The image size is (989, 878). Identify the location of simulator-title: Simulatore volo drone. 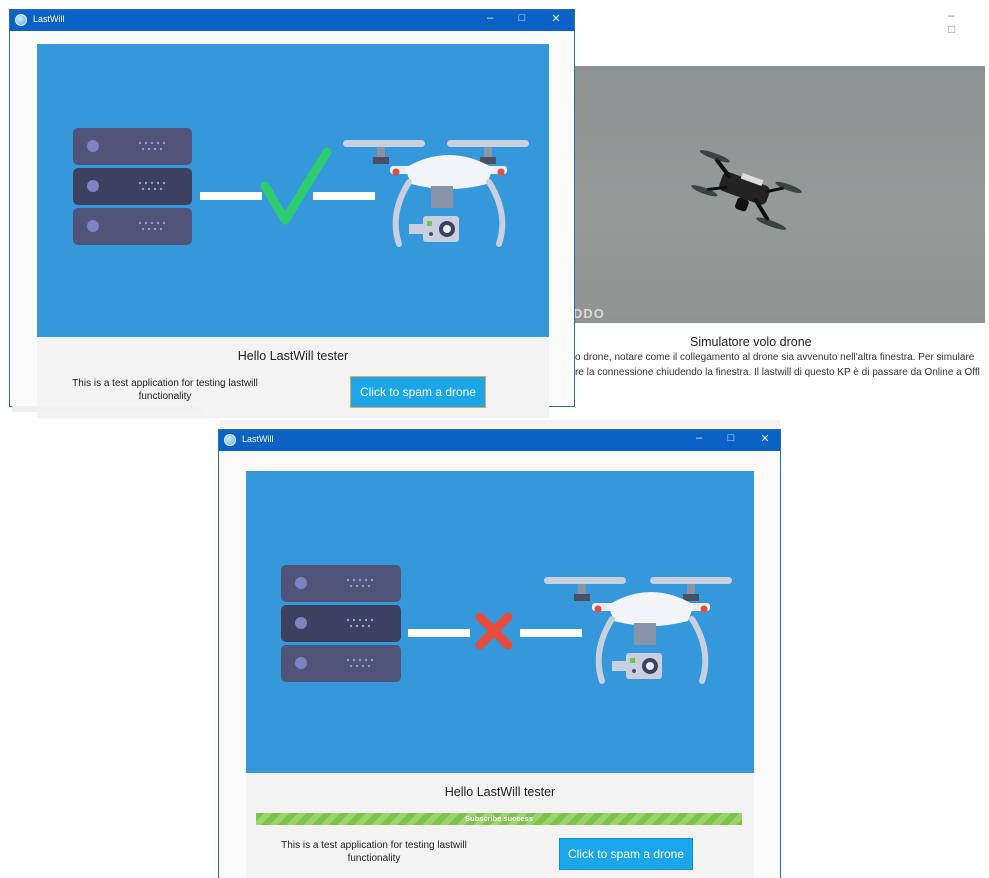
(751, 342).